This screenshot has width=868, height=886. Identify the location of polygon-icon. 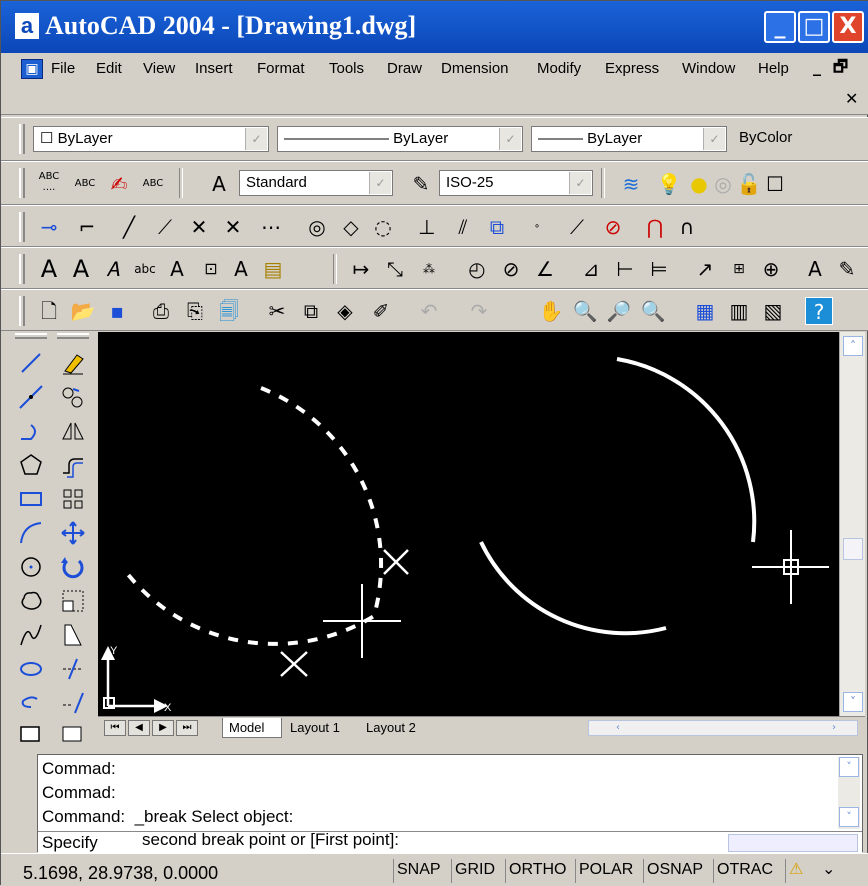
(31, 465).